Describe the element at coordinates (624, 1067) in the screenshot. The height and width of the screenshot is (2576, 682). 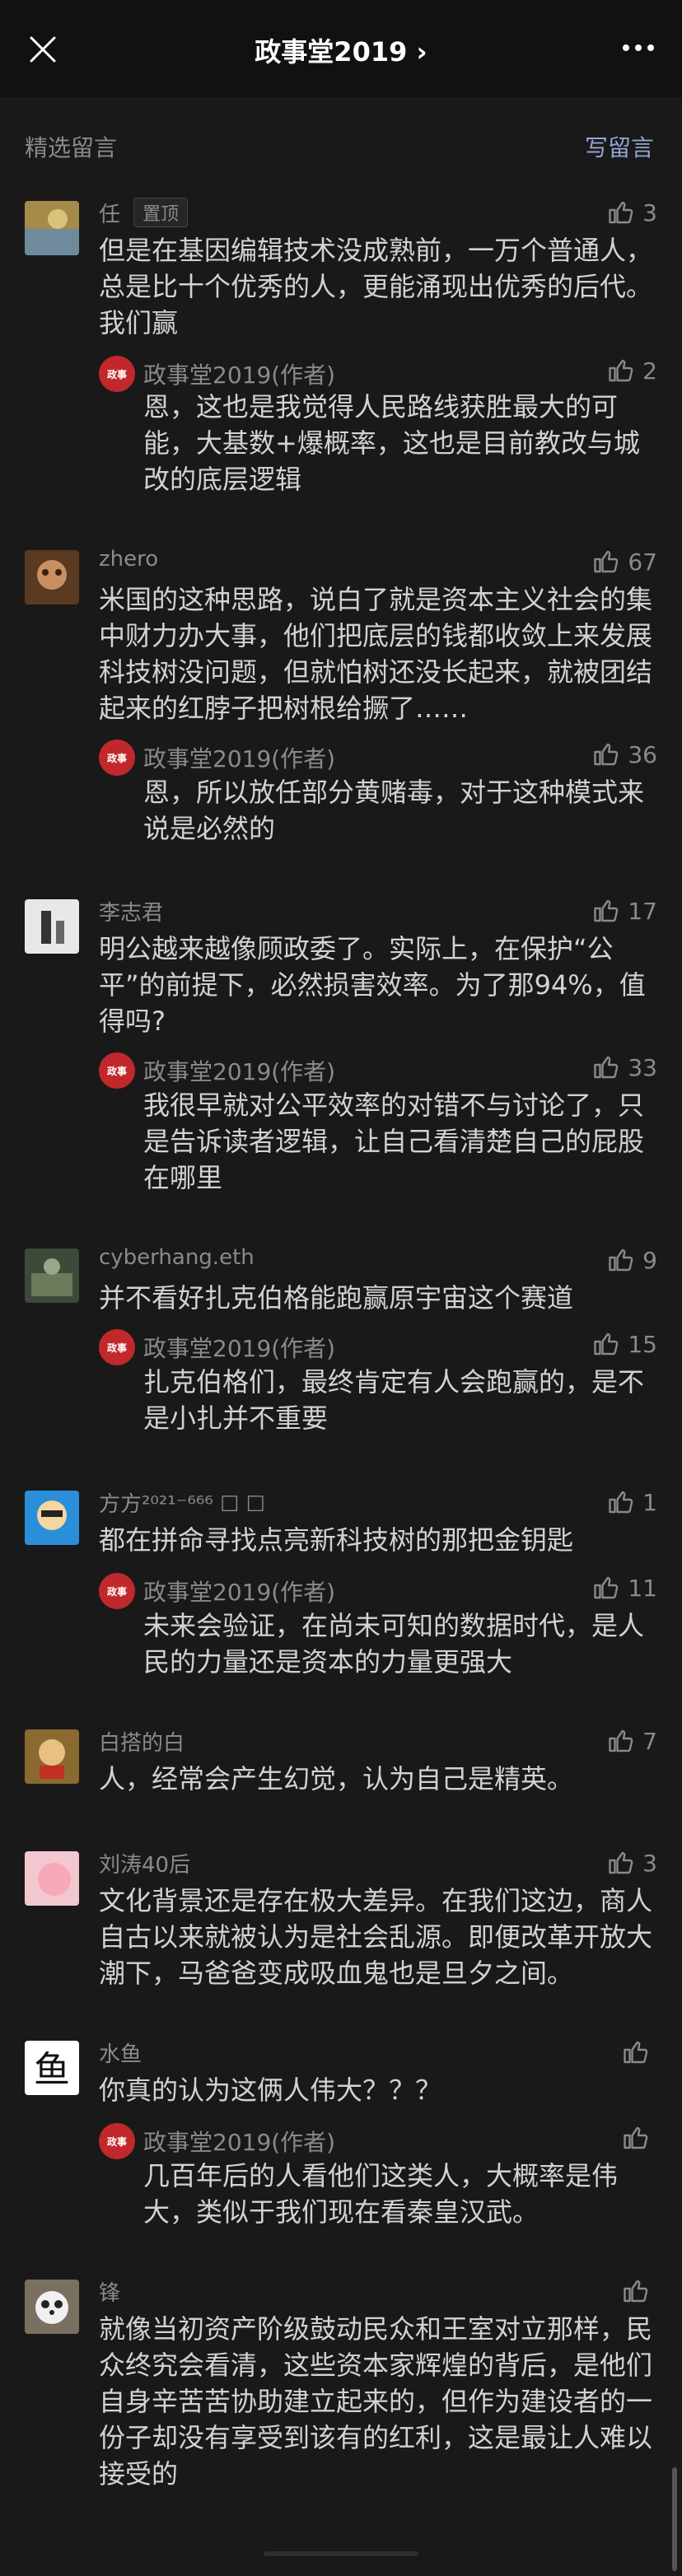
I see `reply-like-button: 33` at that location.